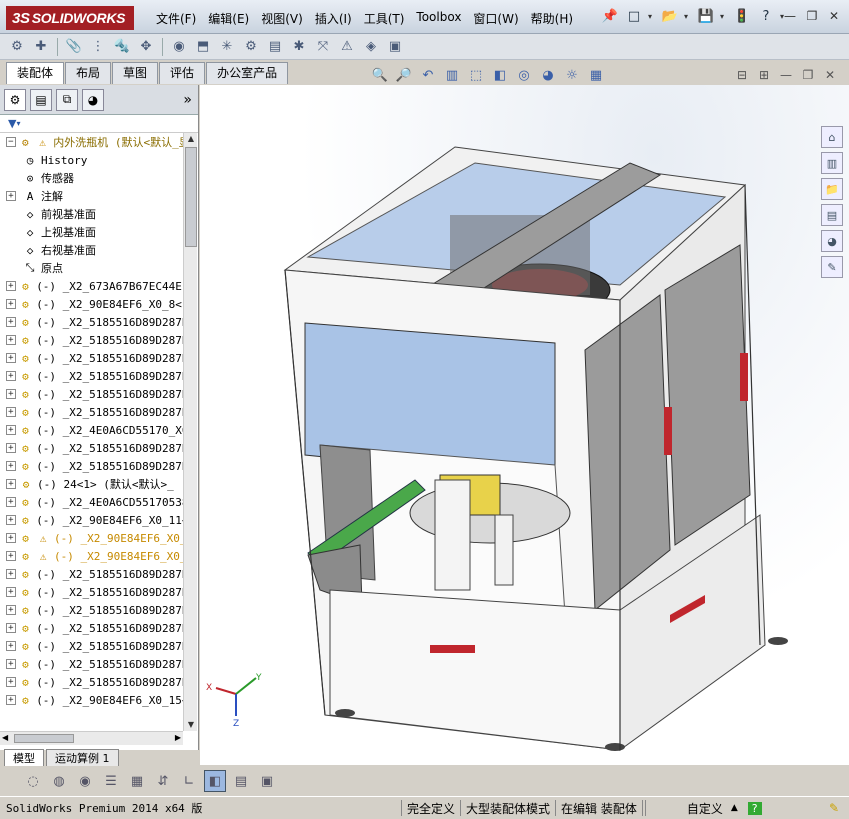  I want to click on save-icon: 💾, so click(706, 16).